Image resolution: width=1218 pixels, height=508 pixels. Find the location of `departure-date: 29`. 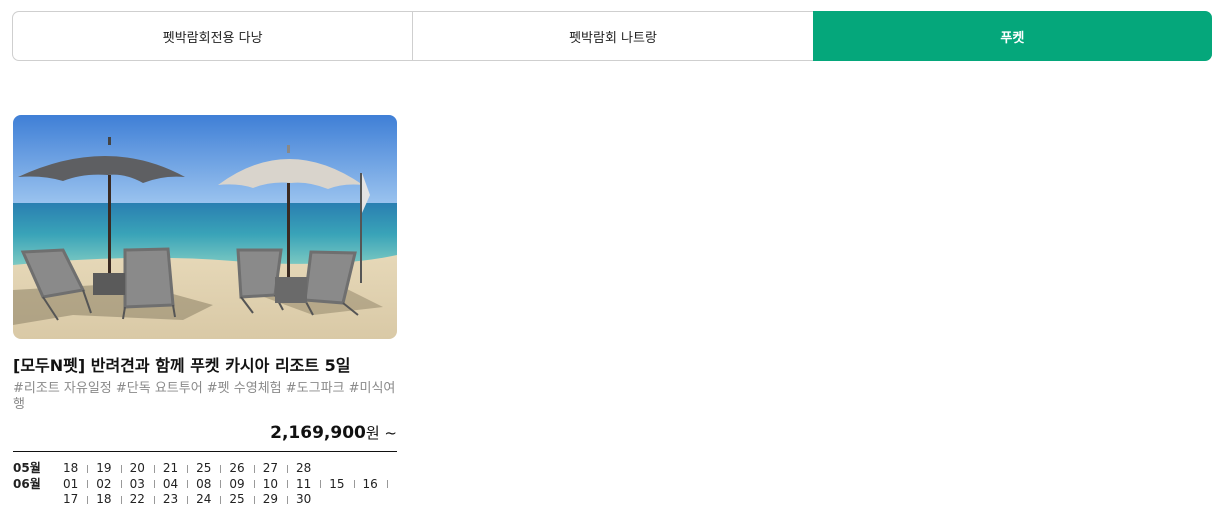

departure-date: 29 is located at coordinates (279, 500).